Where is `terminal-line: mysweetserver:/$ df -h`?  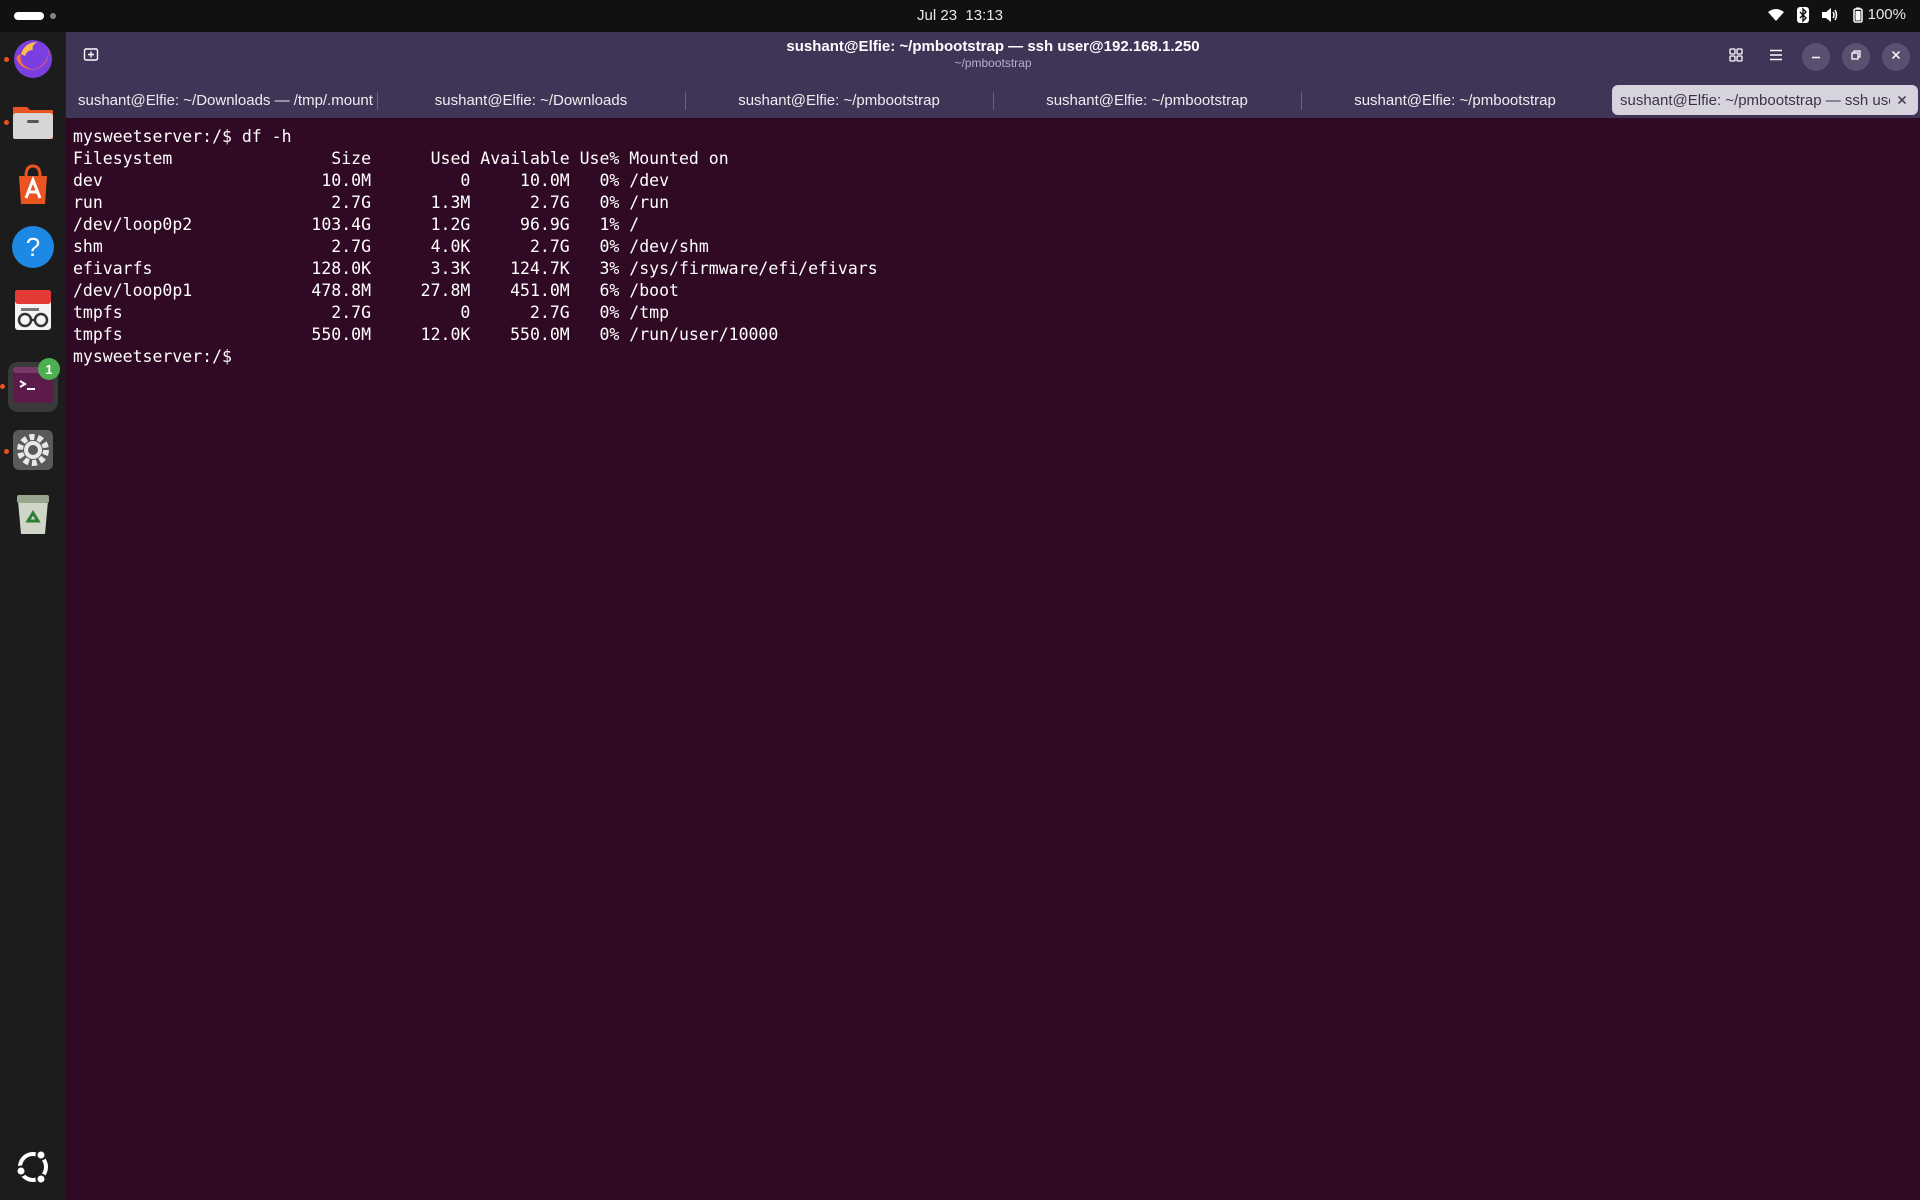
terminal-line: mysweetserver:/$ df -h is located at coordinates (182, 136).